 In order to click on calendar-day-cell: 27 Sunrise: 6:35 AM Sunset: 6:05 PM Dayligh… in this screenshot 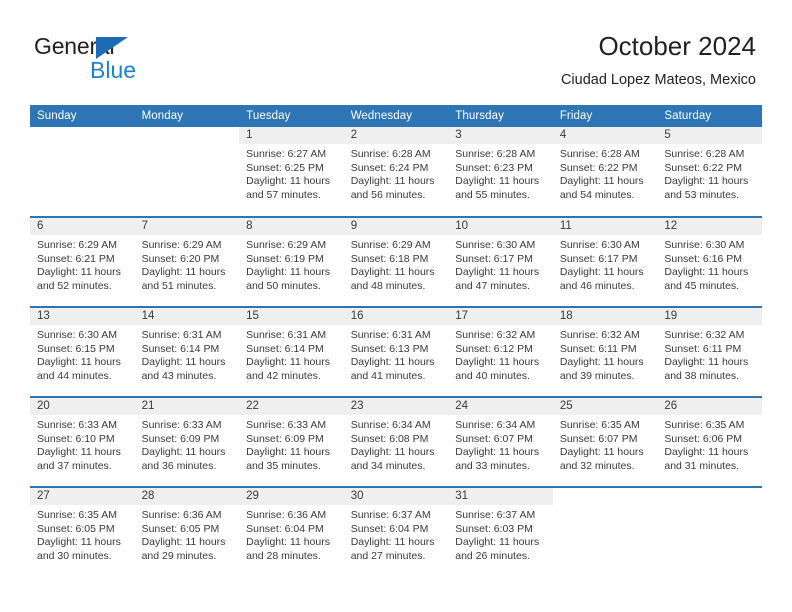, I will do `click(82, 531)`.